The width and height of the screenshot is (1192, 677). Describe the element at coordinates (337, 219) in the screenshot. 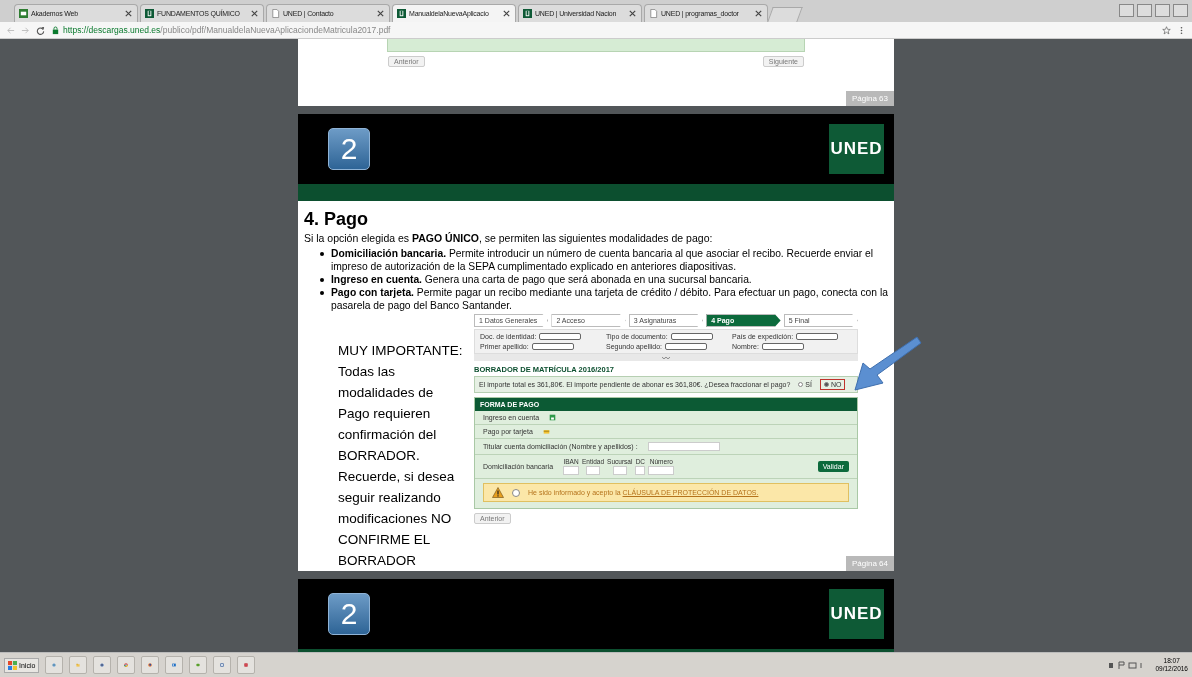

I see `slide-heading: 4. Pago` at that location.